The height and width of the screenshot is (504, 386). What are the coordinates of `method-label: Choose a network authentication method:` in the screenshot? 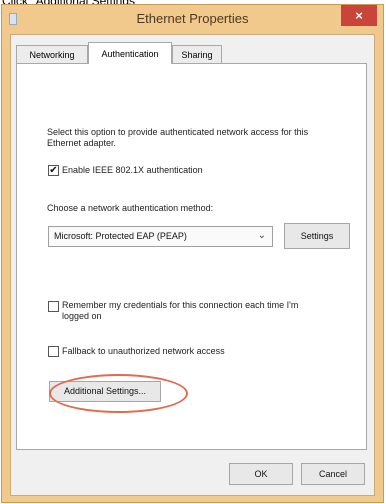 It's located at (130, 208).